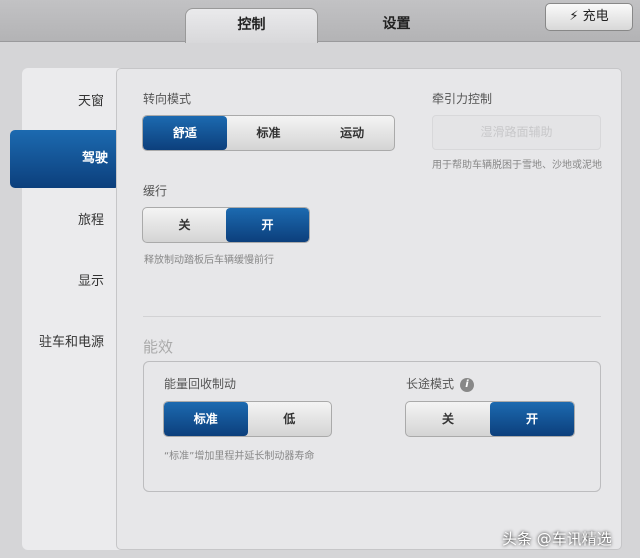  Describe the element at coordinates (185, 133) in the screenshot. I see `steering-comfort: 舒适` at that location.